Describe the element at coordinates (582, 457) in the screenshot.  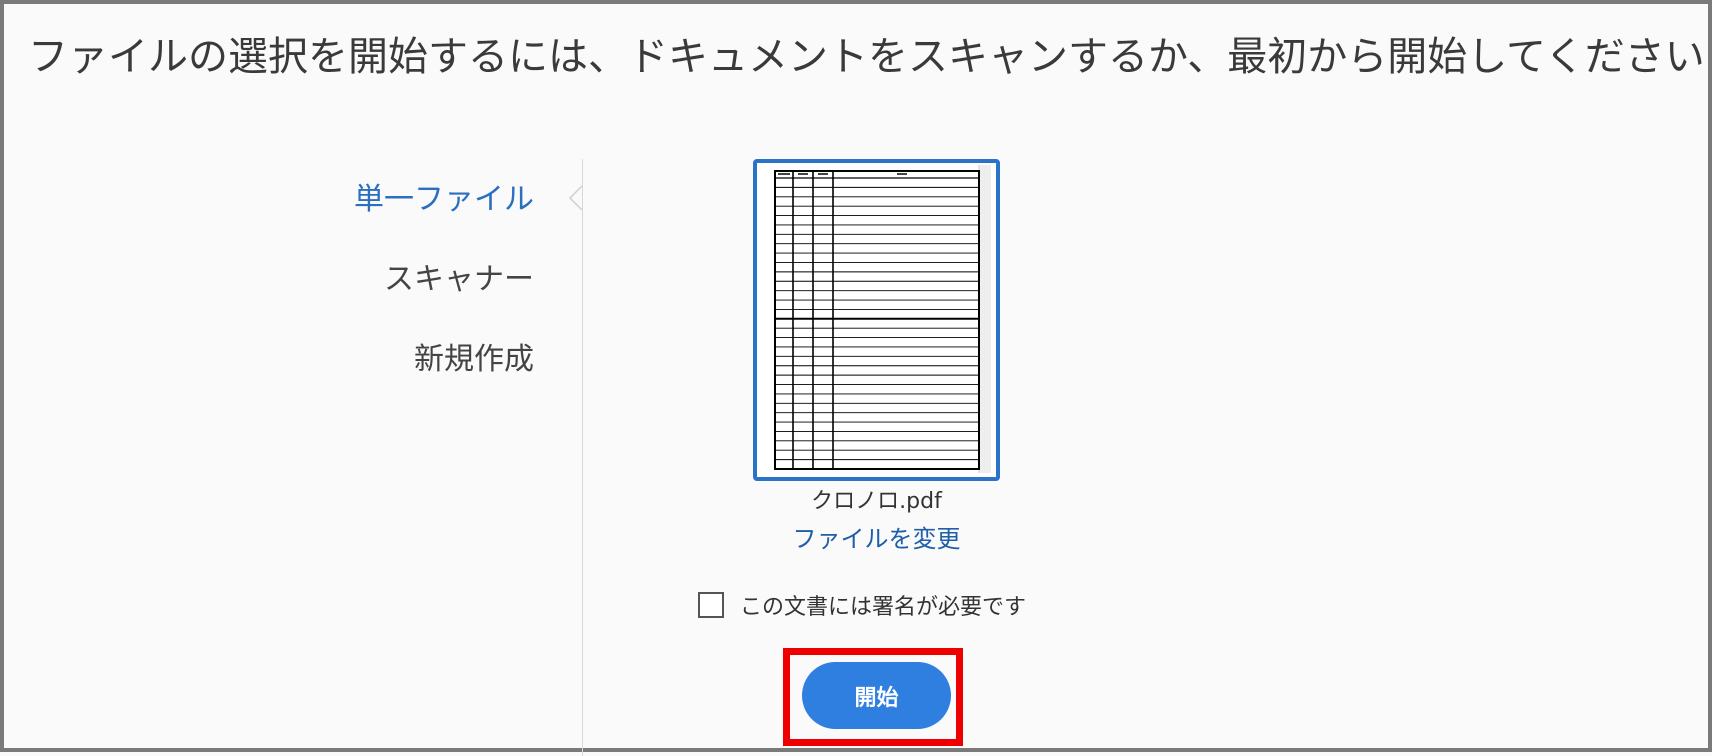
I see `nav-divider` at that location.